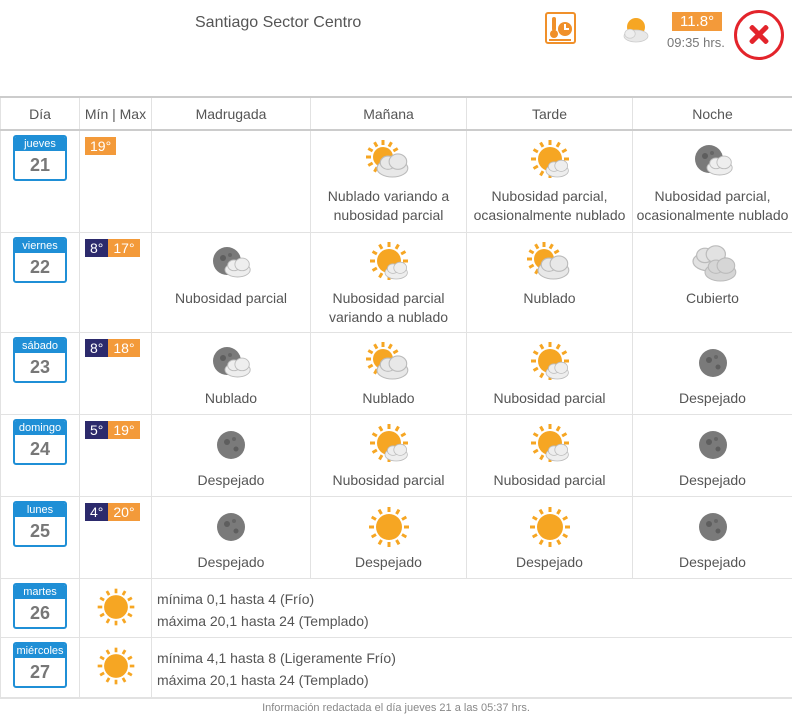 The width and height of the screenshot is (792, 722). What do you see at coordinates (115, 181) in the screenshot?
I see `minmax-cell: 19°` at bounding box center [115, 181].